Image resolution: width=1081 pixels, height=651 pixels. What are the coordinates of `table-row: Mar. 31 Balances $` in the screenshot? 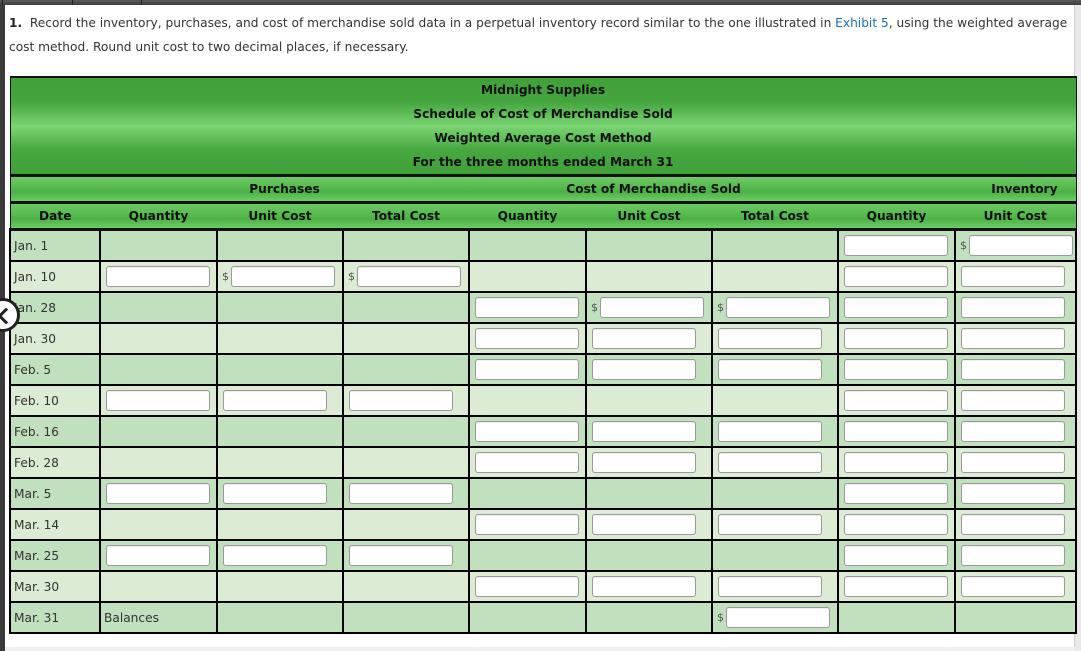 It's located at (543, 617).